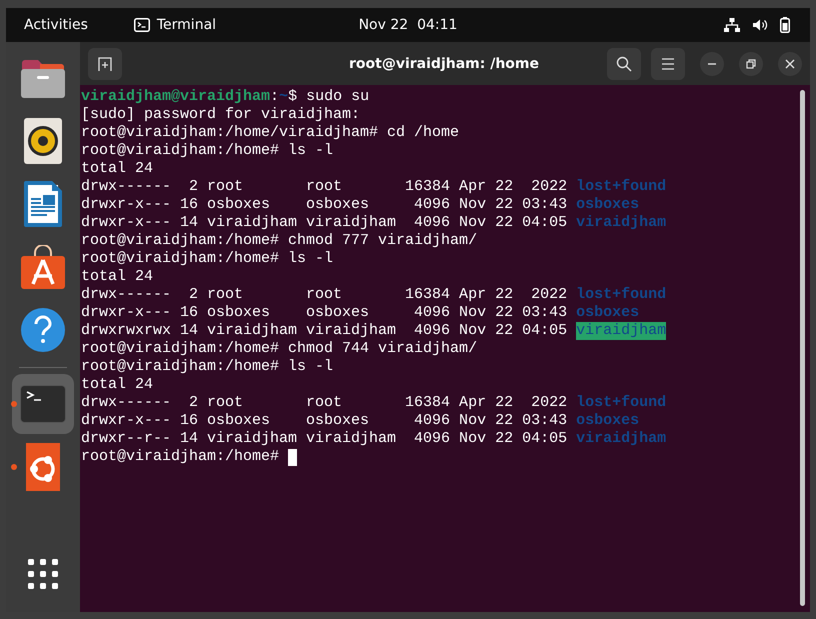  I want to click on terminal-text: root@viraidjham:/home# chmod 744 viraidjham/, so click(279, 349).